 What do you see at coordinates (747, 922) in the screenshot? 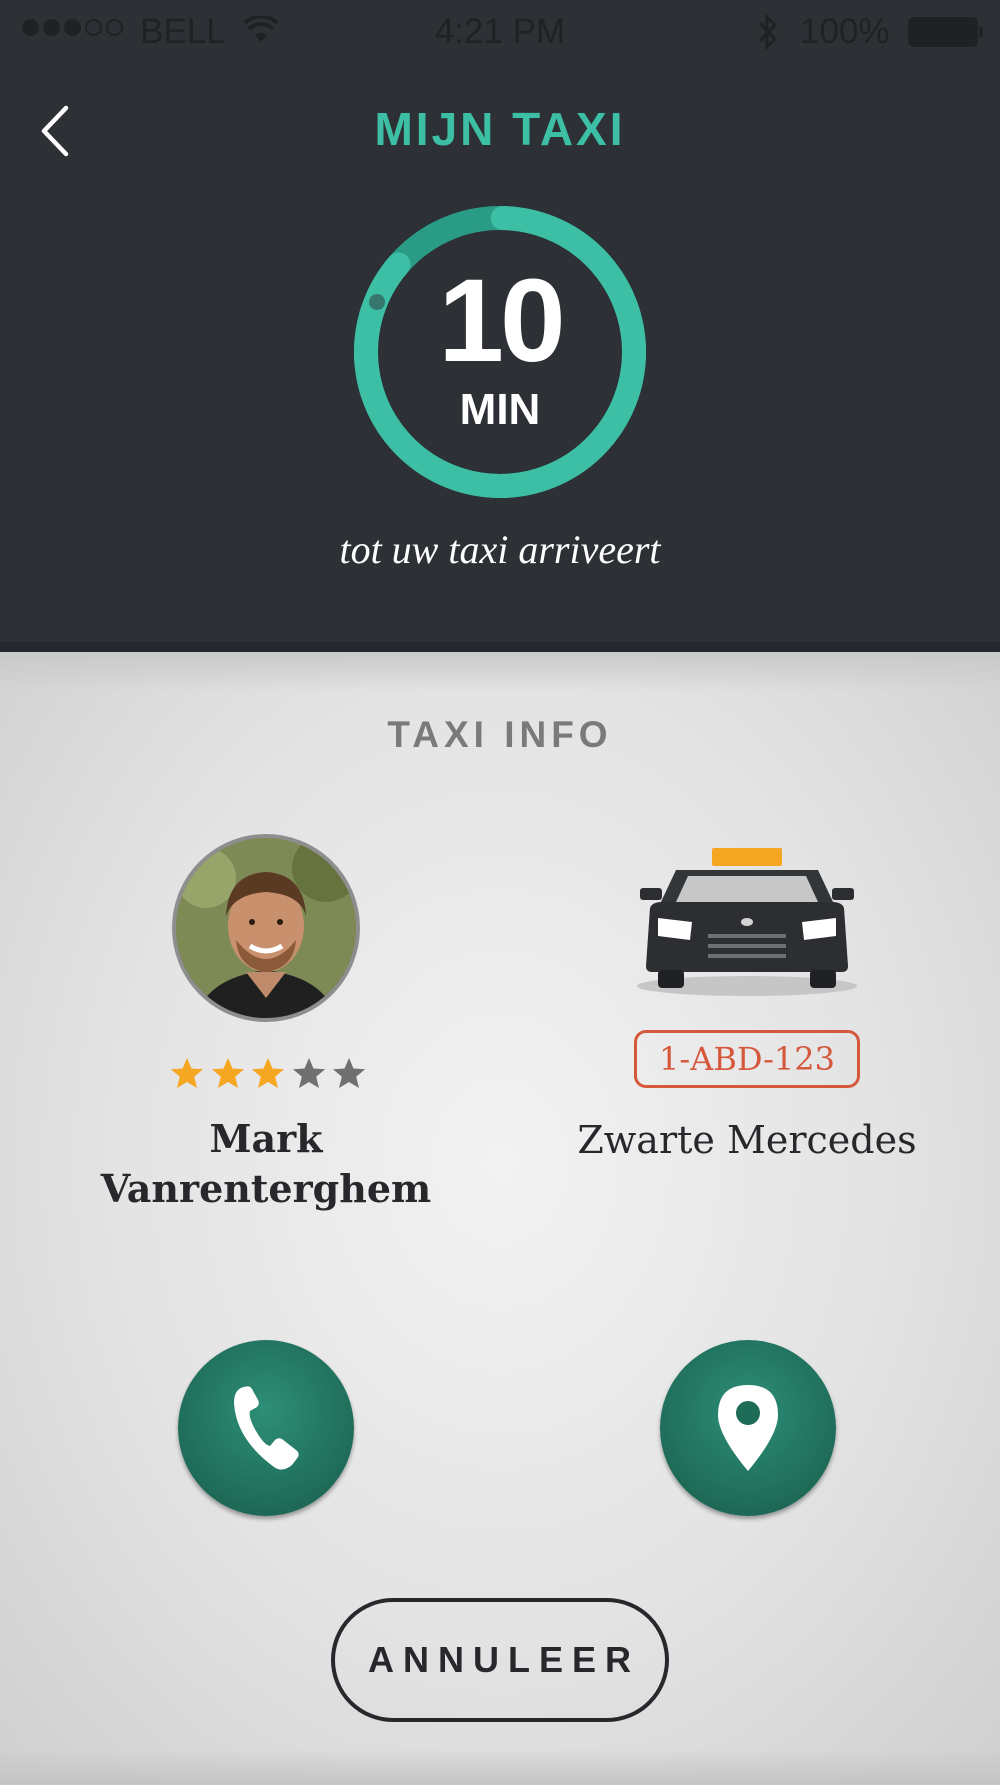
I see `taxi-car-icon` at bounding box center [747, 922].